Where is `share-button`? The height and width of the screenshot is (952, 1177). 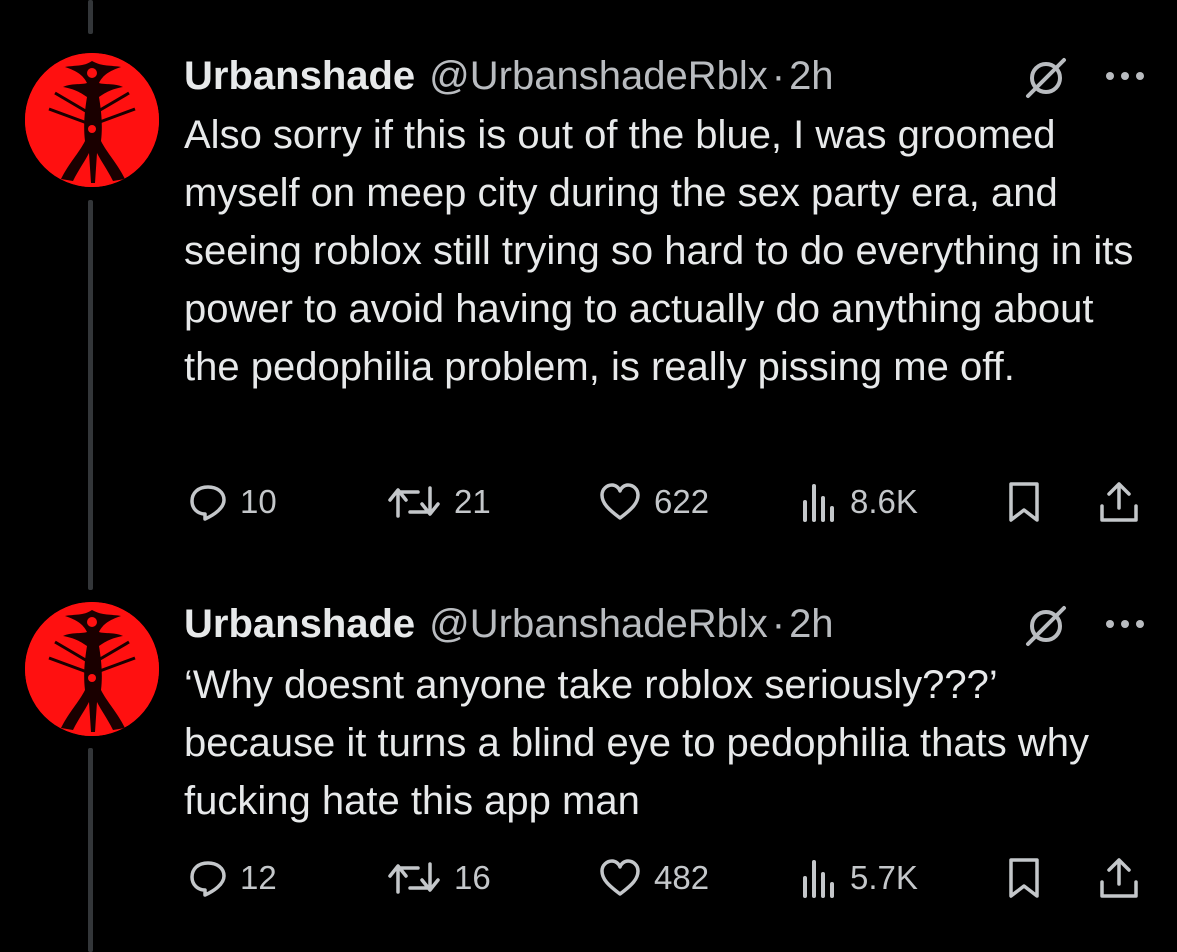 share-button is located at coordinates (1119, 878).